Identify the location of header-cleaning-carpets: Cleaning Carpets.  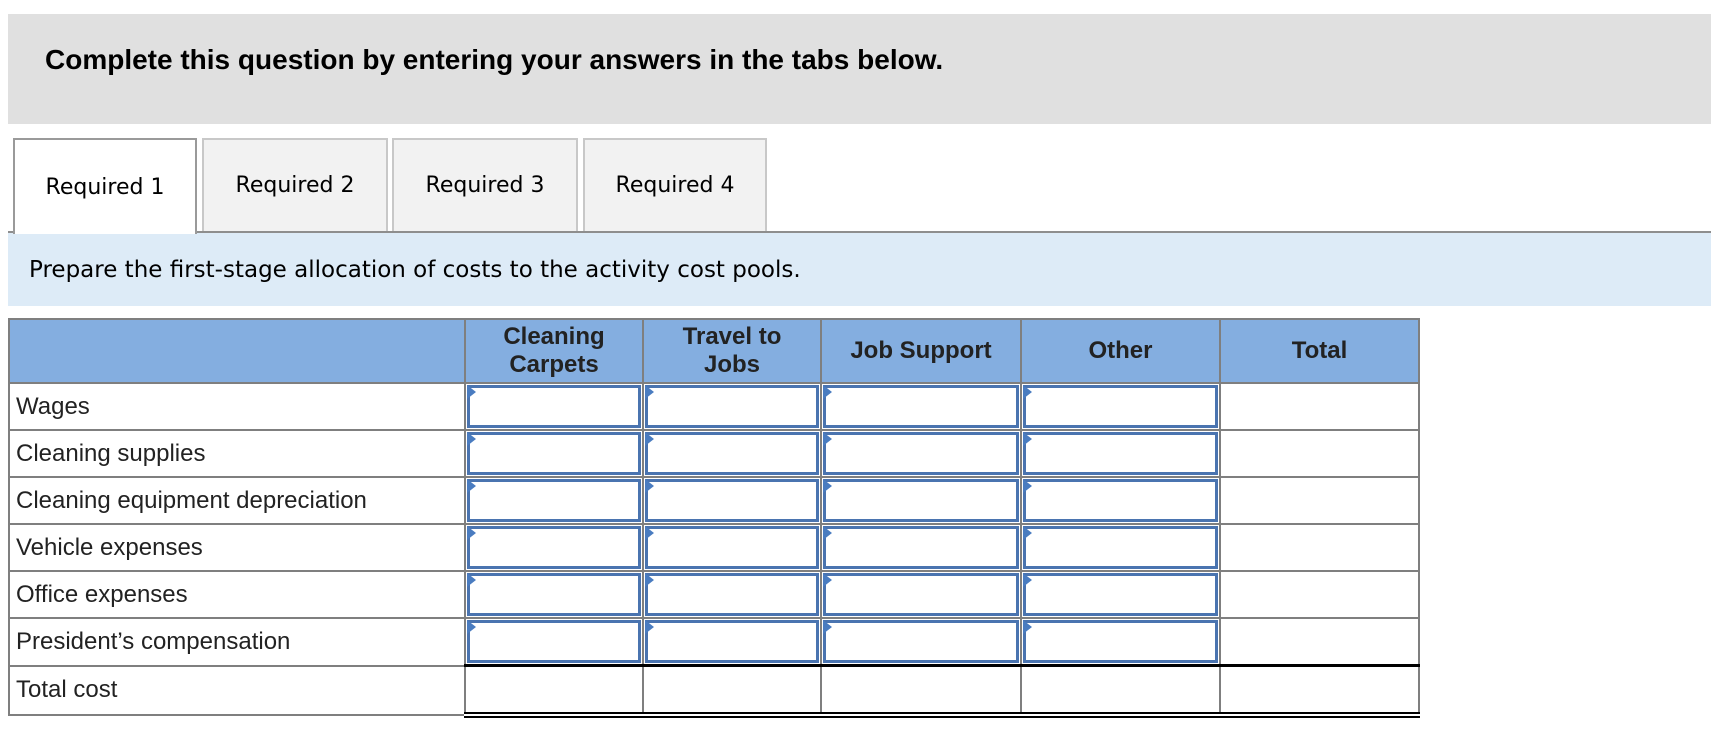
(554, 351).